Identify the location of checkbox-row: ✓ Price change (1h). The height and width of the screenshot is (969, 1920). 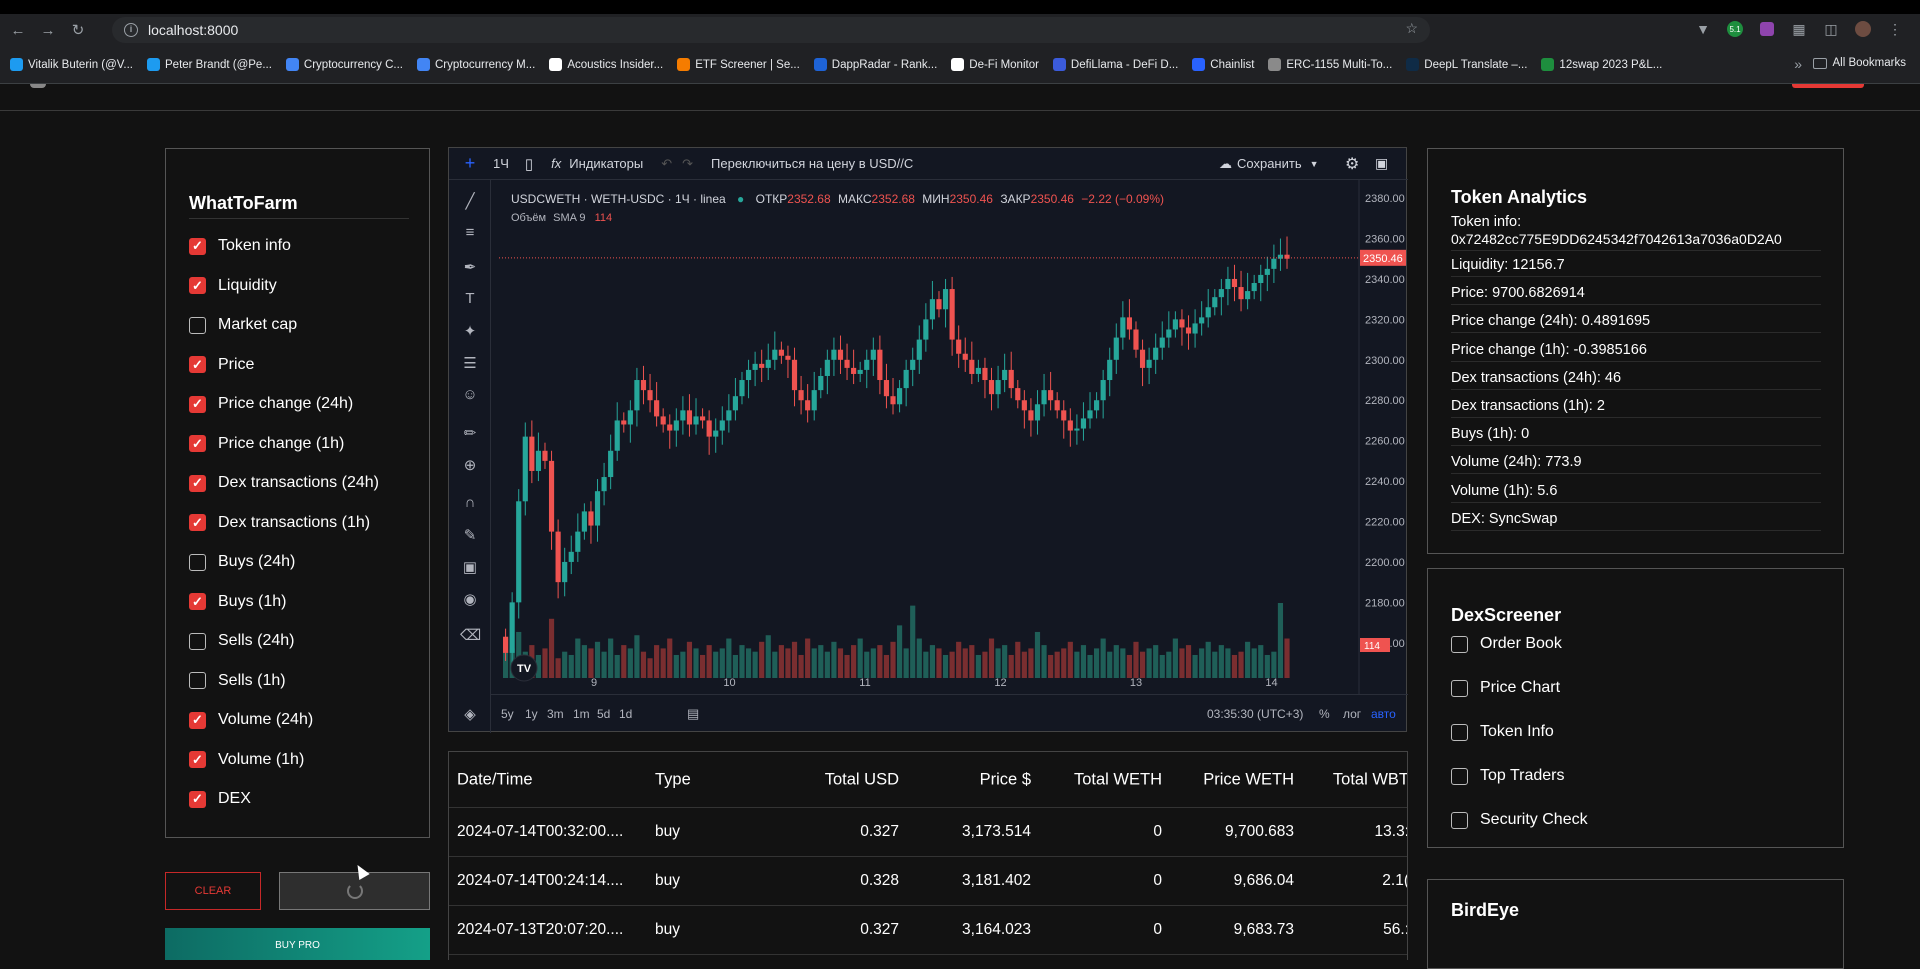
(266, 444).